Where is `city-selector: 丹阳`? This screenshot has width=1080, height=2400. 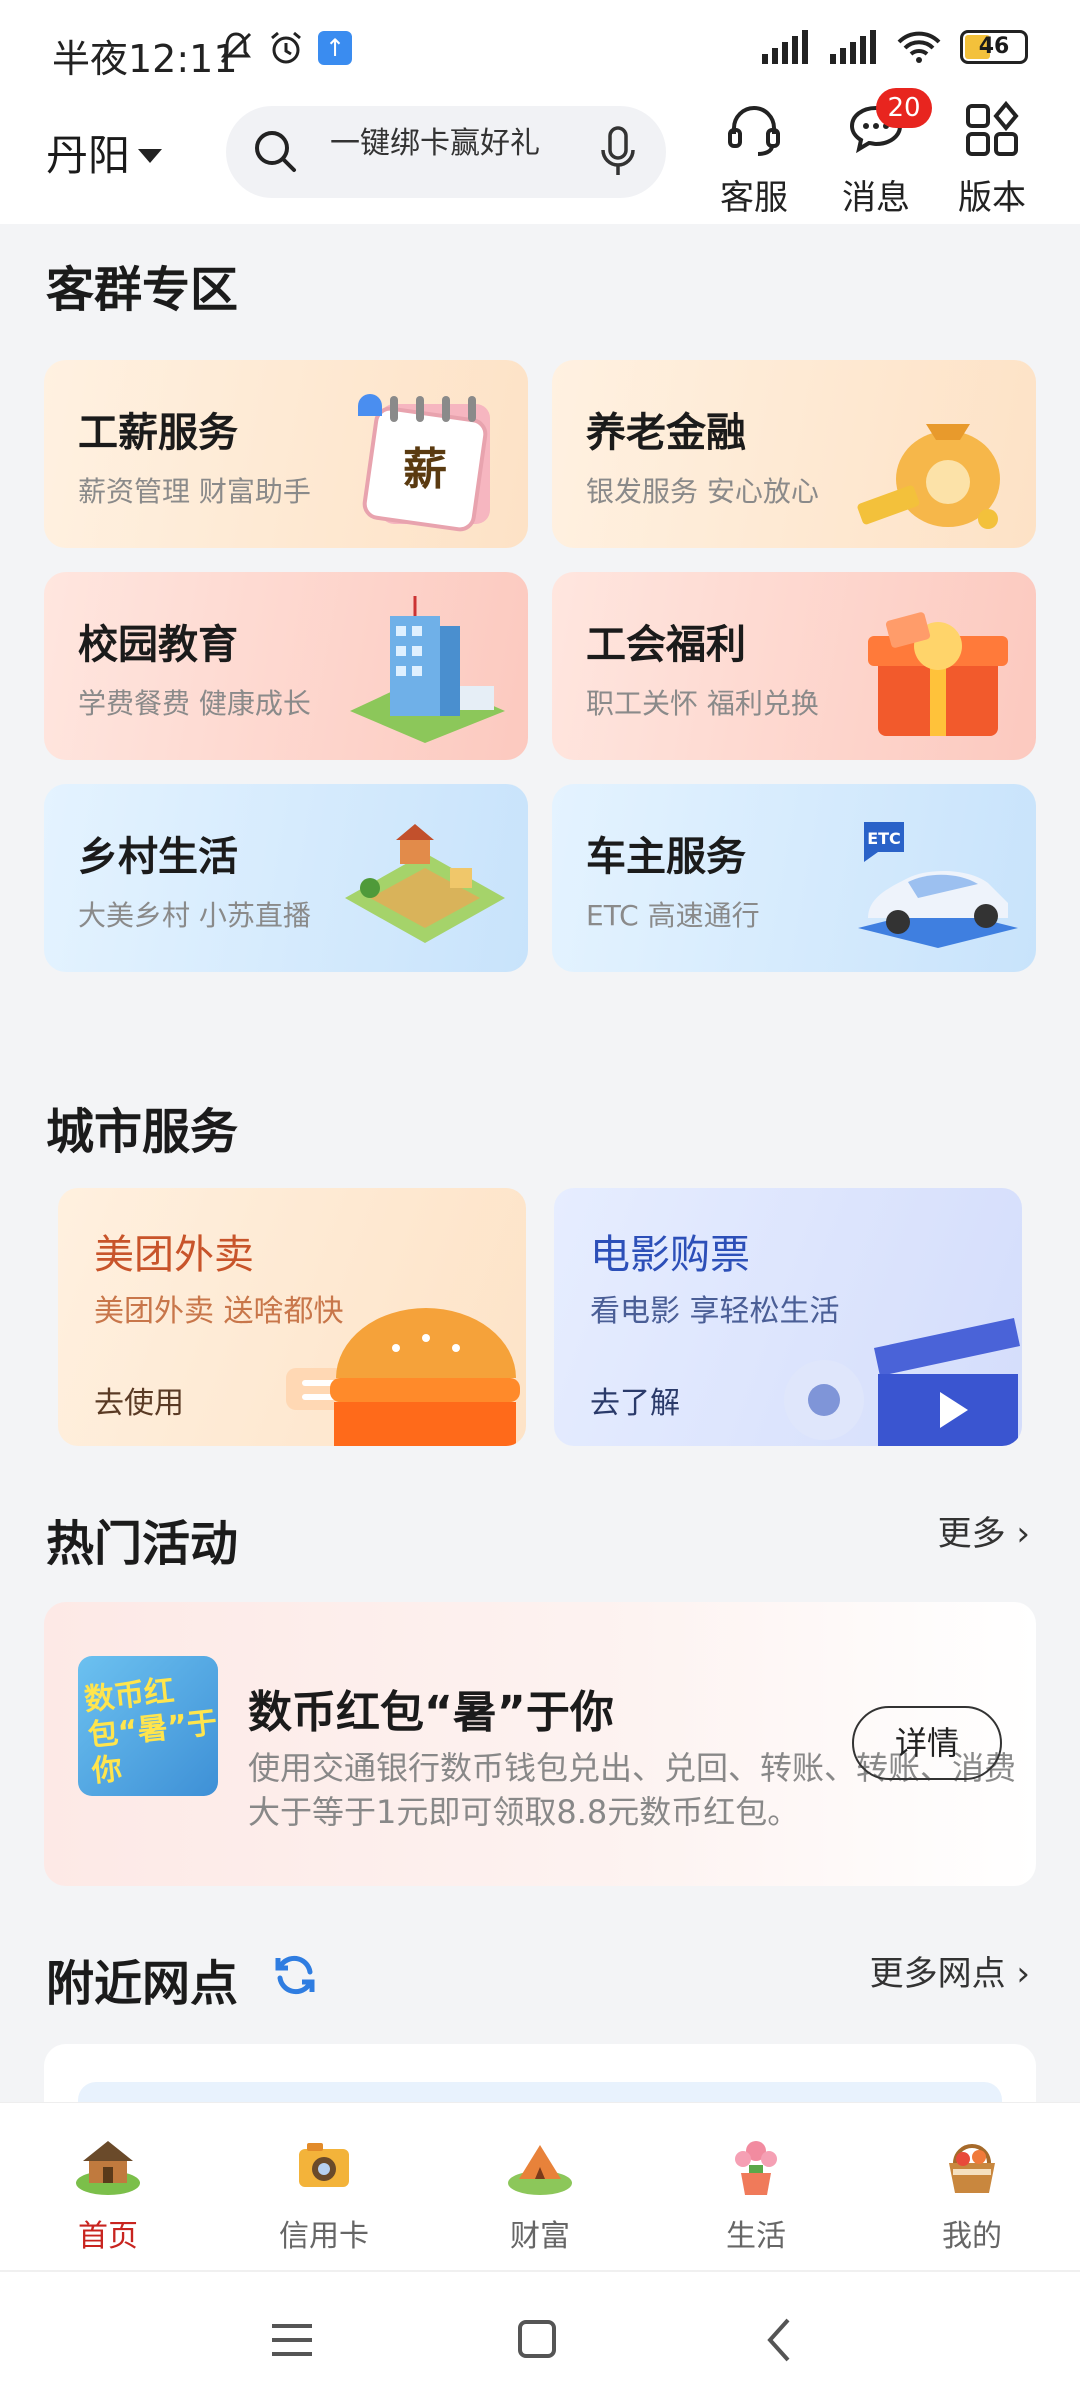 city-selector: 丹阳 is located at coordinates (104, 152).